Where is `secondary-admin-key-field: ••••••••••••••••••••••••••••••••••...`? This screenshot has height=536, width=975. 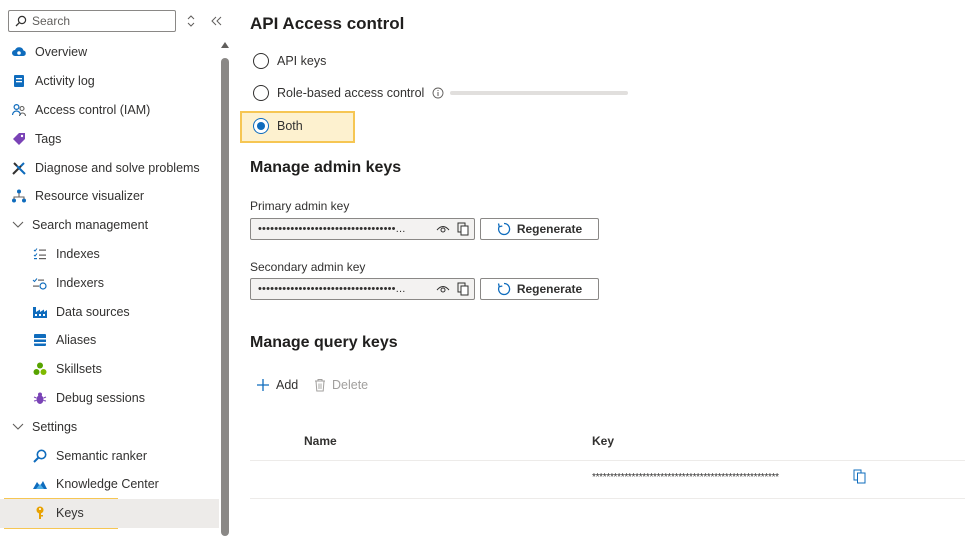
secondary-admin-key-field: ••••••••••••••••••••••••••••••••••... is located at coordinates (362, 289).